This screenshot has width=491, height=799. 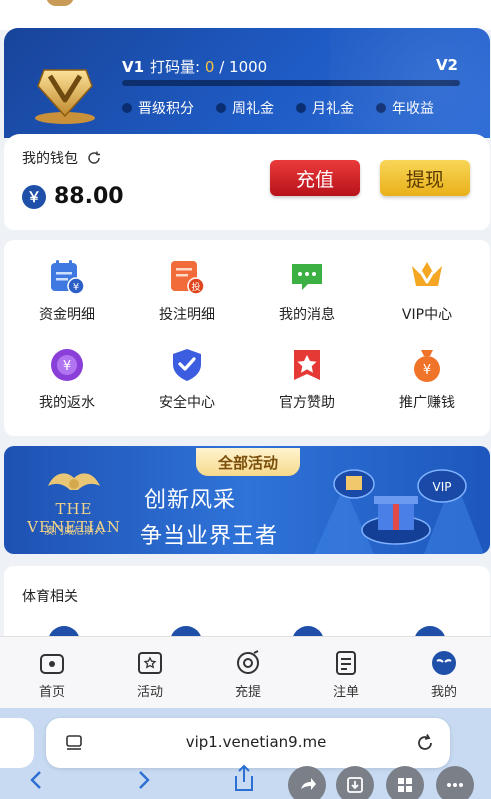 I want to click on shield-check-icon, so click(x=187, y=365).